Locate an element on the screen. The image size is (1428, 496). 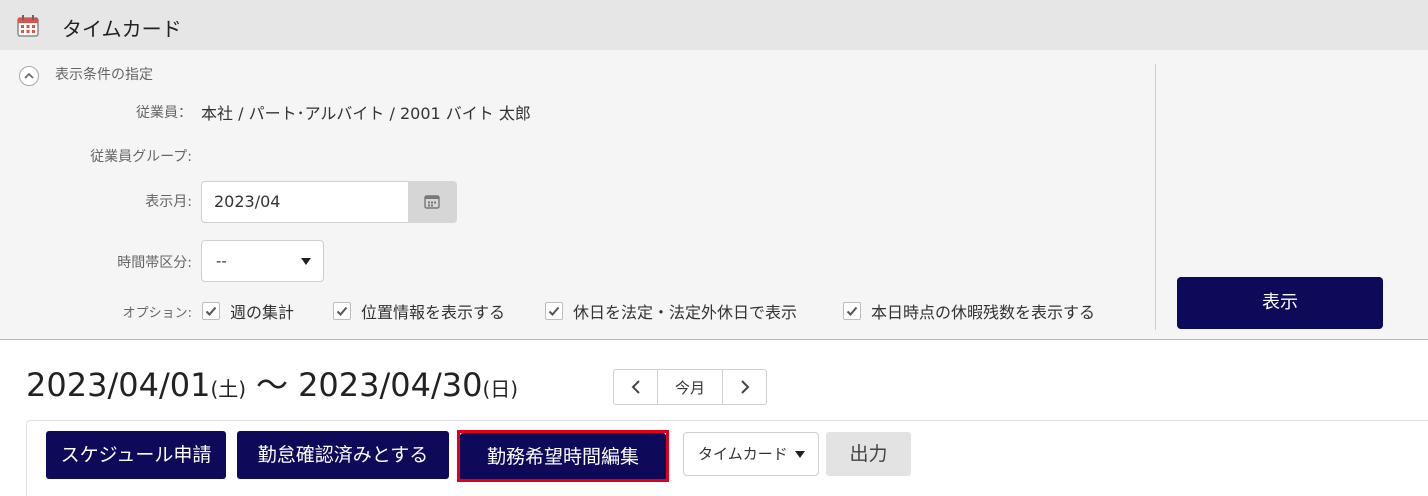
timeslot-select-value: -- is located at coordinates (221, 261).